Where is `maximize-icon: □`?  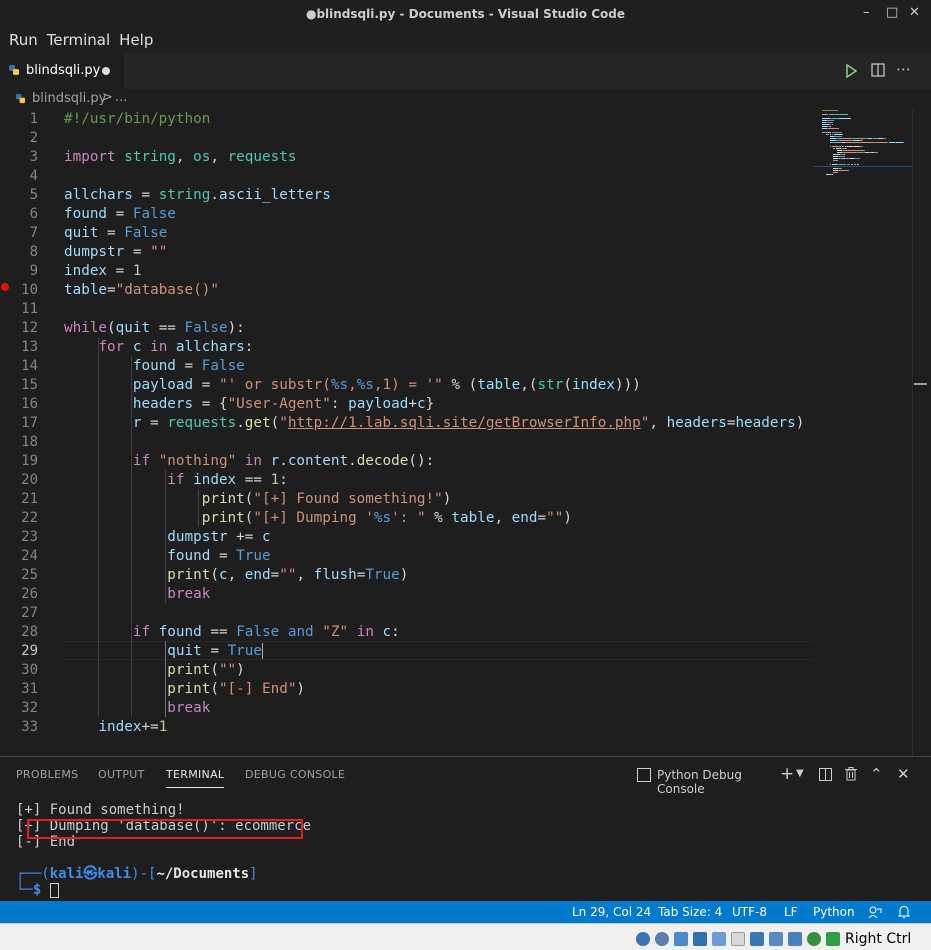 maximize-icon: □ is located at coordinates (892, 12).